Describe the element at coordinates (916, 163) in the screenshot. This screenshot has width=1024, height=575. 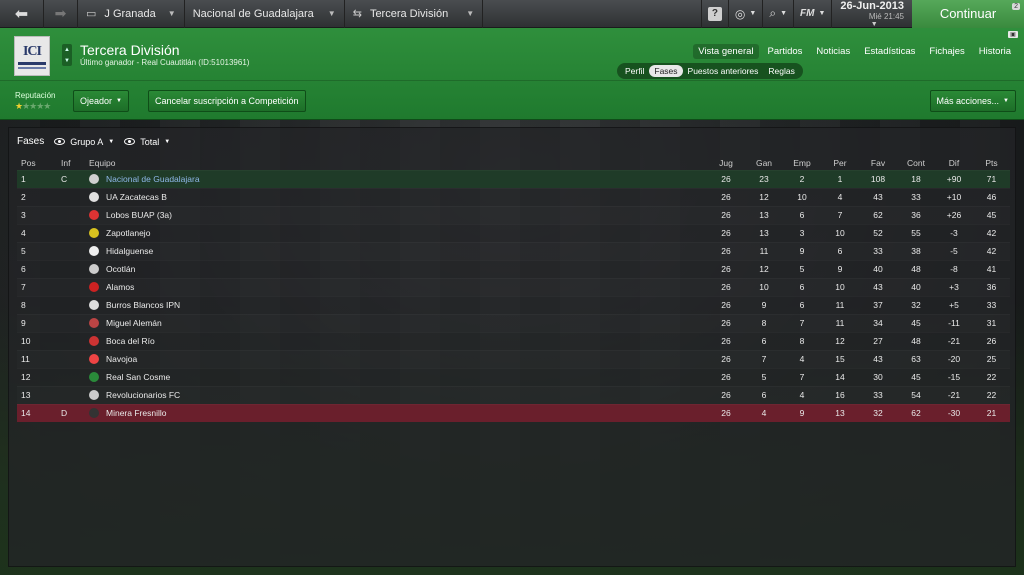
I see `column-header: Cont` at that location.